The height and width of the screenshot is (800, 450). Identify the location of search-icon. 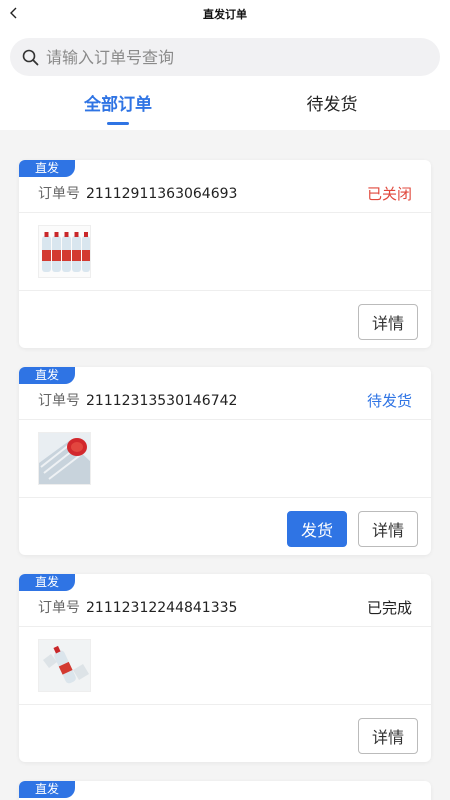
(30, 57).